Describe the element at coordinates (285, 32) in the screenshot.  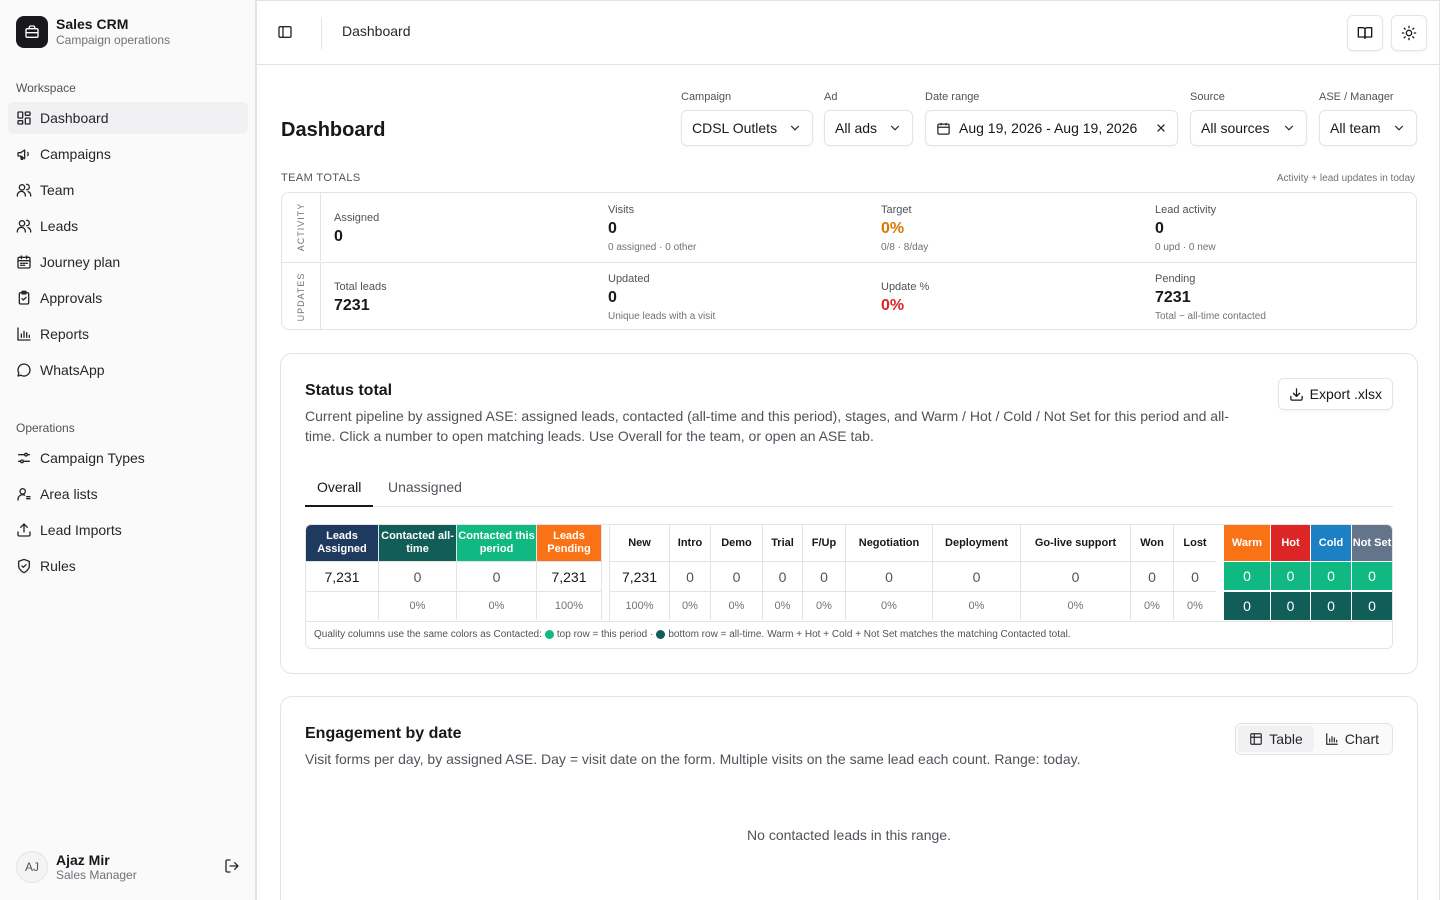
I see `sidebar-toggle-icon` at that location.